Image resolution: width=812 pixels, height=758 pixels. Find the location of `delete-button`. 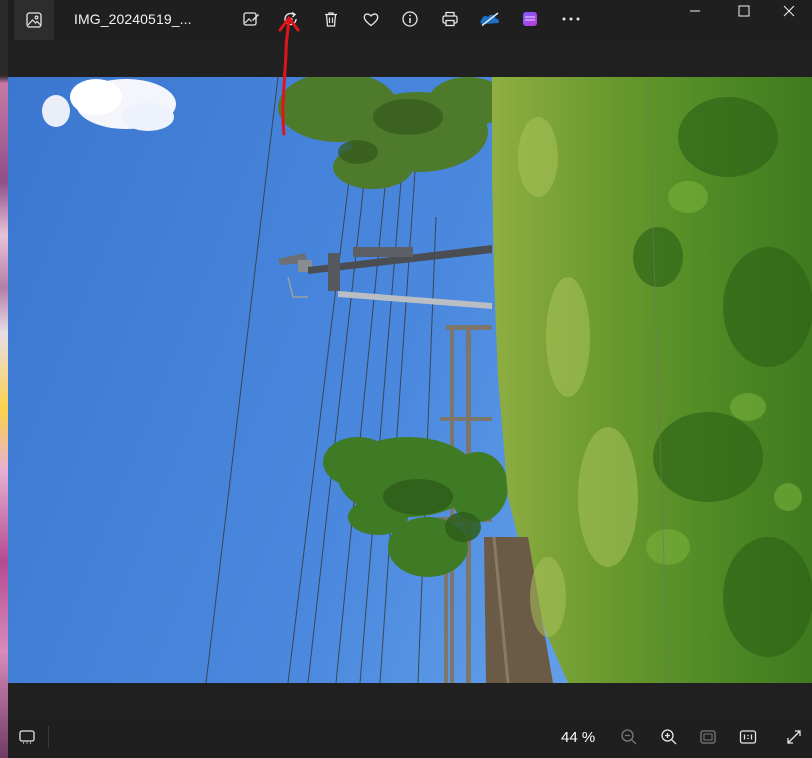

delete-button is located at coordinates (331, 19).